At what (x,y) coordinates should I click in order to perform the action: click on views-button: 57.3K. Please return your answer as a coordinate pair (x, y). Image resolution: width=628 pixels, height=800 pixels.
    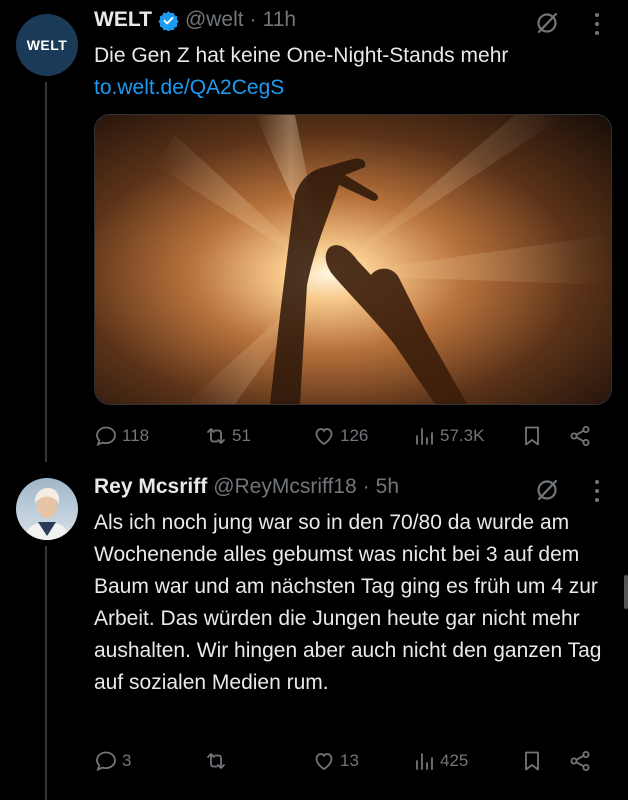
    Looking at the image, I should click on (448, 436).